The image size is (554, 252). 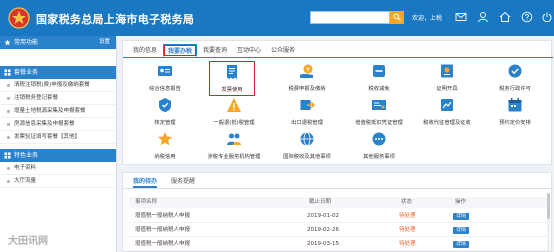 What do you see at coordinates (323, 244) in the screenshot?
I see `deadline: 2019-03-15` at bounding box center [323, 244].